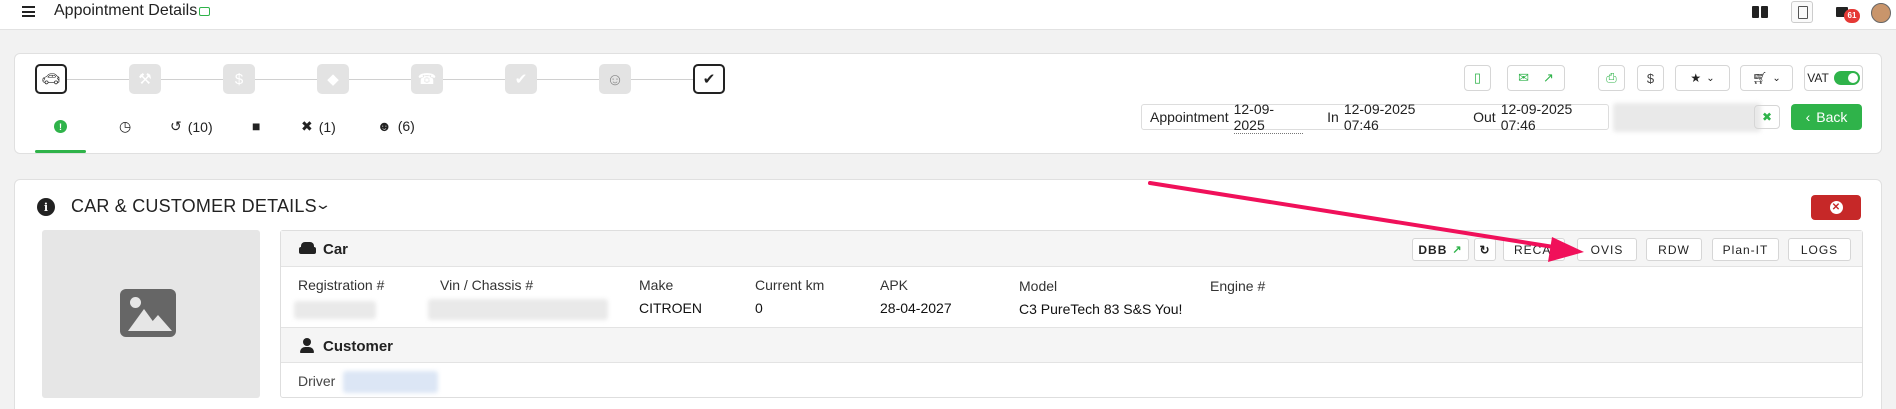 The image size is (1896, 409). What do you see at coordinates (317, 381) in the screenshot?
I see `driver-label: Driver` at bounding box center [317, 381].